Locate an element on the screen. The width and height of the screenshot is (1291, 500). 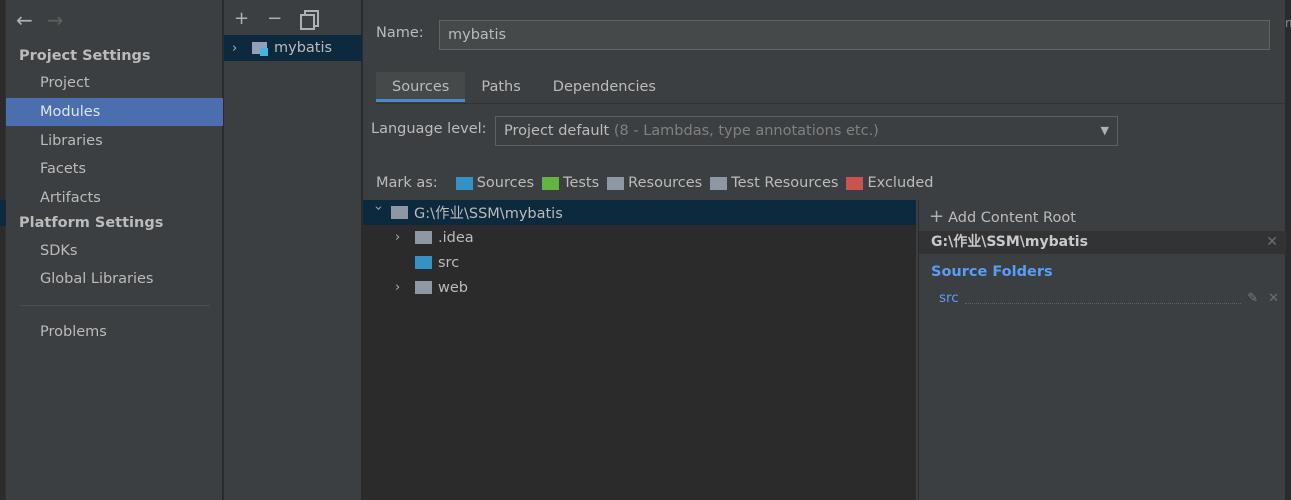
sidebar-item-problems: Problems is located at coordinates (114, 332).